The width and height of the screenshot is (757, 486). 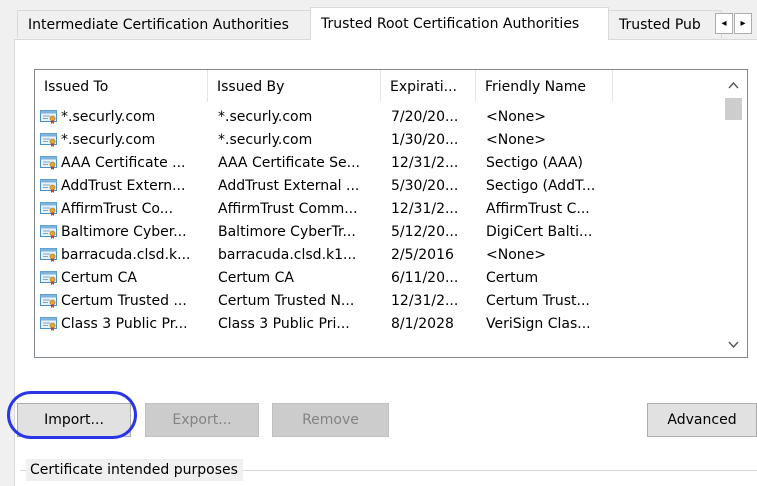 What do you see at coordinates (134, 470) in the screenshot?
I see `group-box-label: Certificate intended purposes` at bounding box center [134, 470].